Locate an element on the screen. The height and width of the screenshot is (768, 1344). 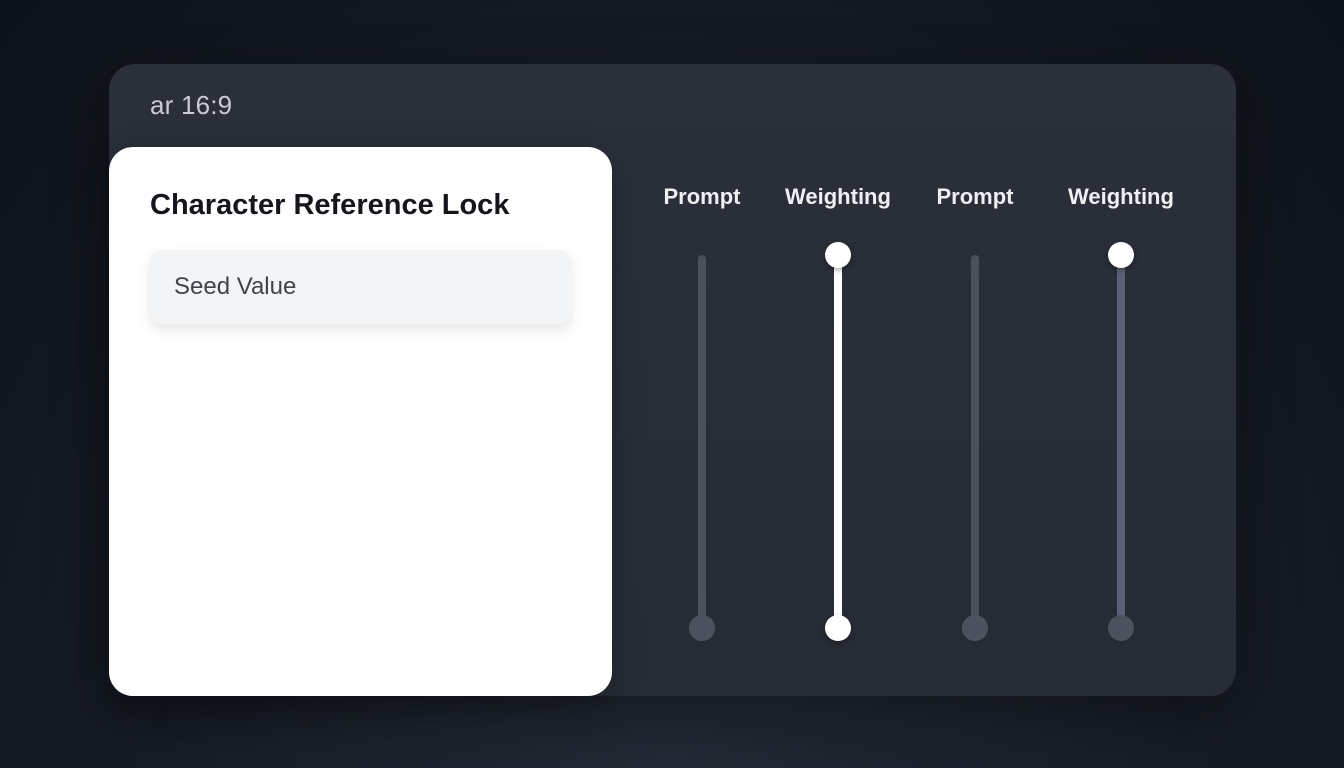
seed-value-field: Seed Value is located at coordinates (360, 287).